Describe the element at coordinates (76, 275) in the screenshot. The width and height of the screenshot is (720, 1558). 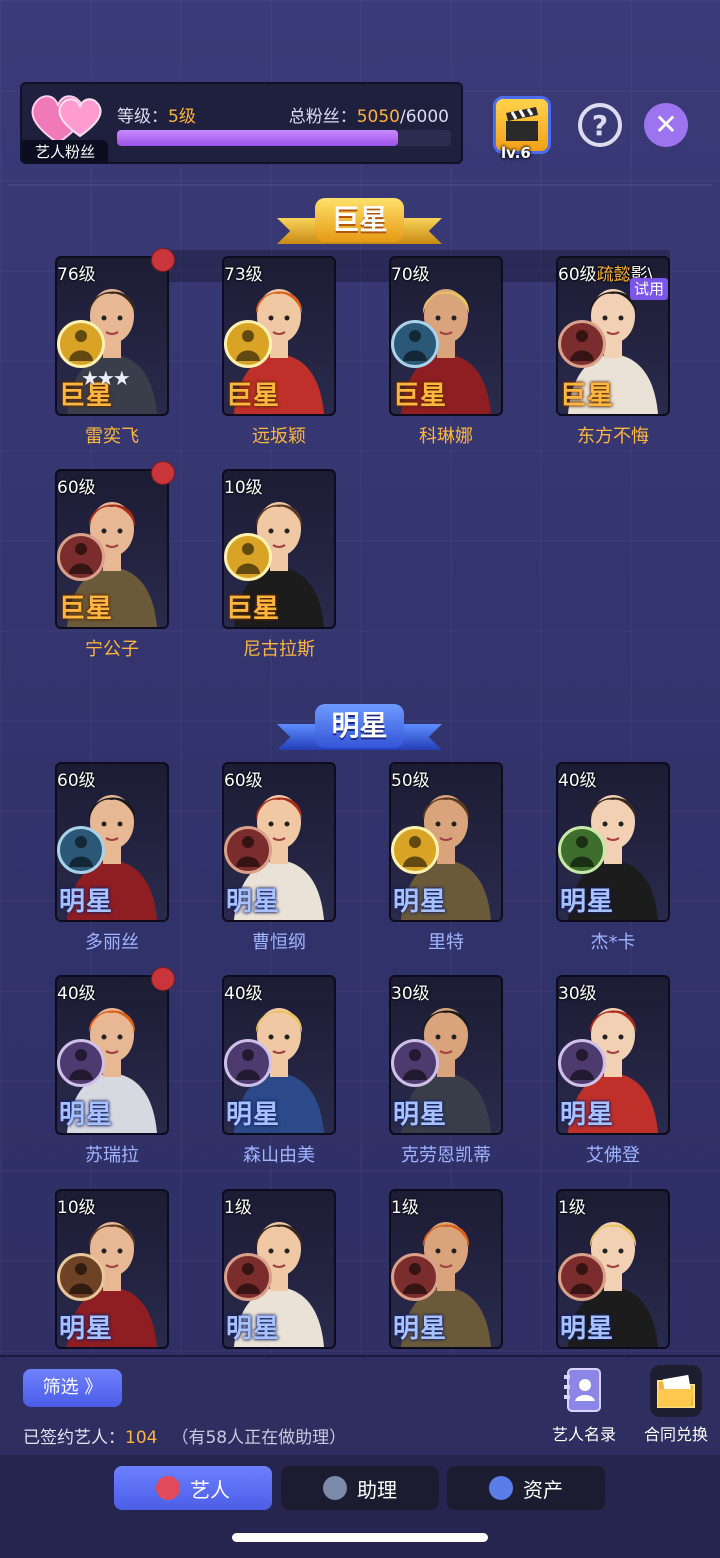
I see `artist-level: 76级` at that location.